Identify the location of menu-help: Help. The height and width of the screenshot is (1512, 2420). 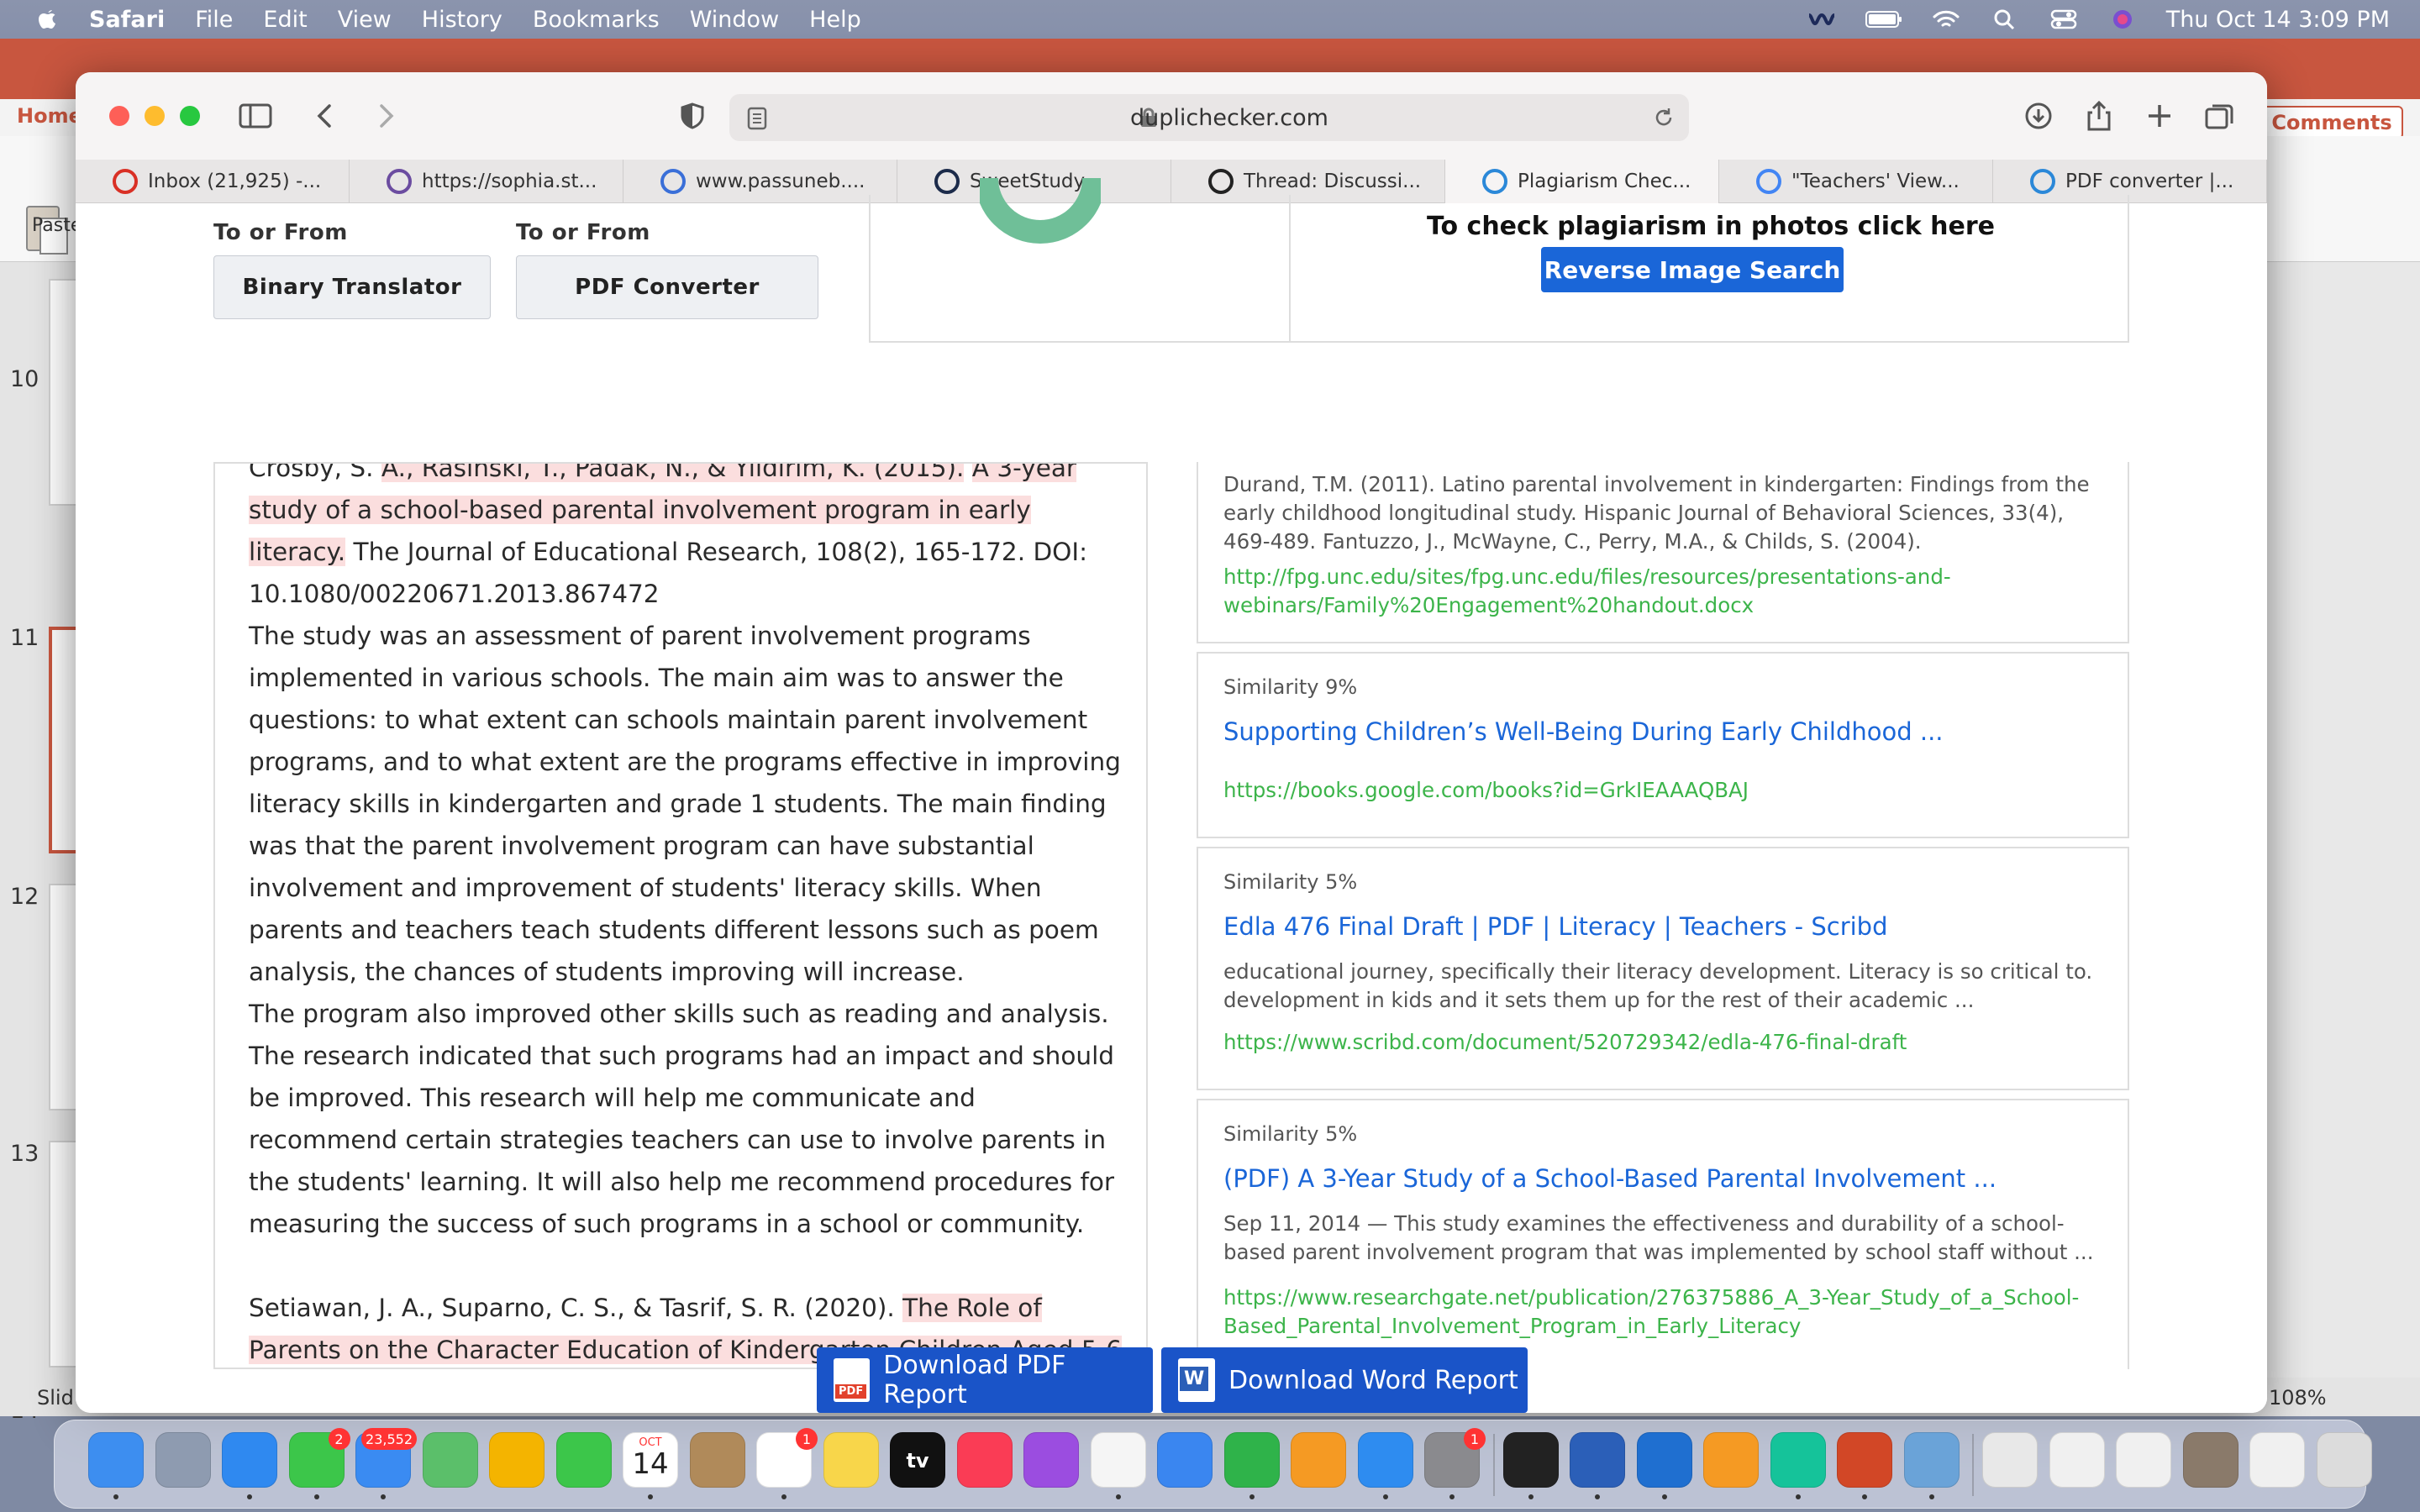
(835, 20).